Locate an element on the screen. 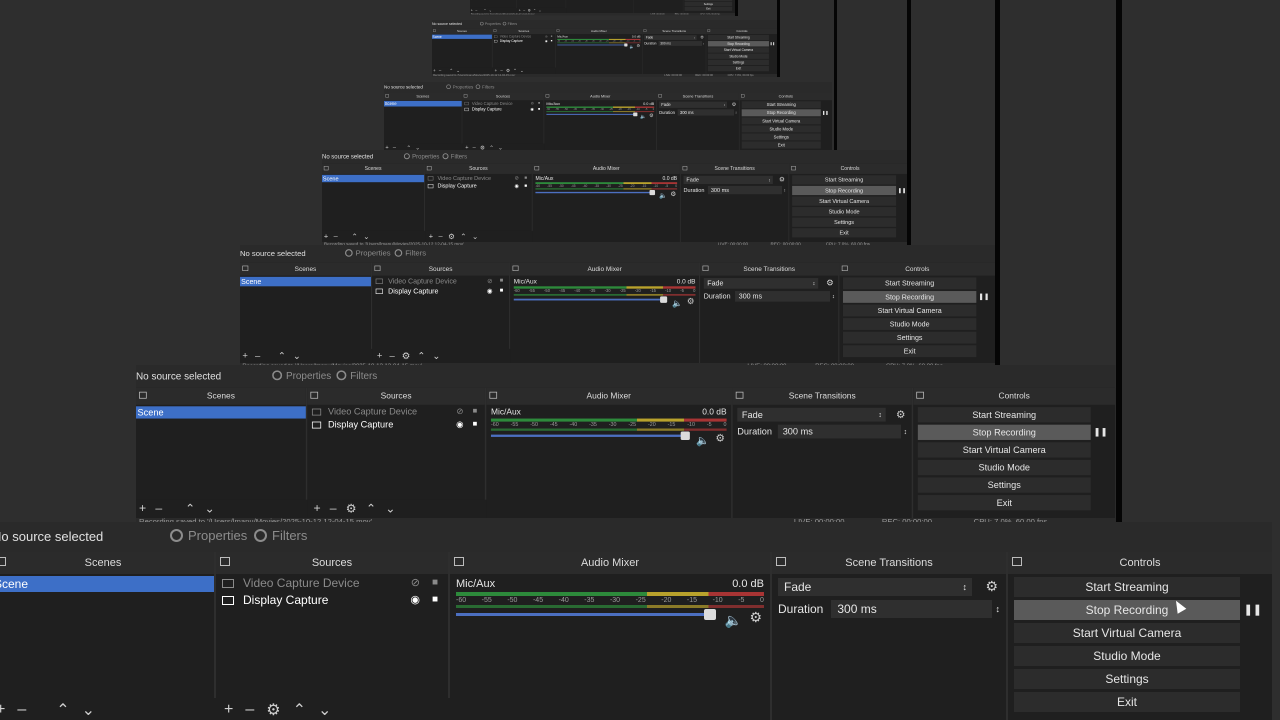 This screenshot has width=1280, height=720. scene-item: Scene is located at coordinates (373, 178).